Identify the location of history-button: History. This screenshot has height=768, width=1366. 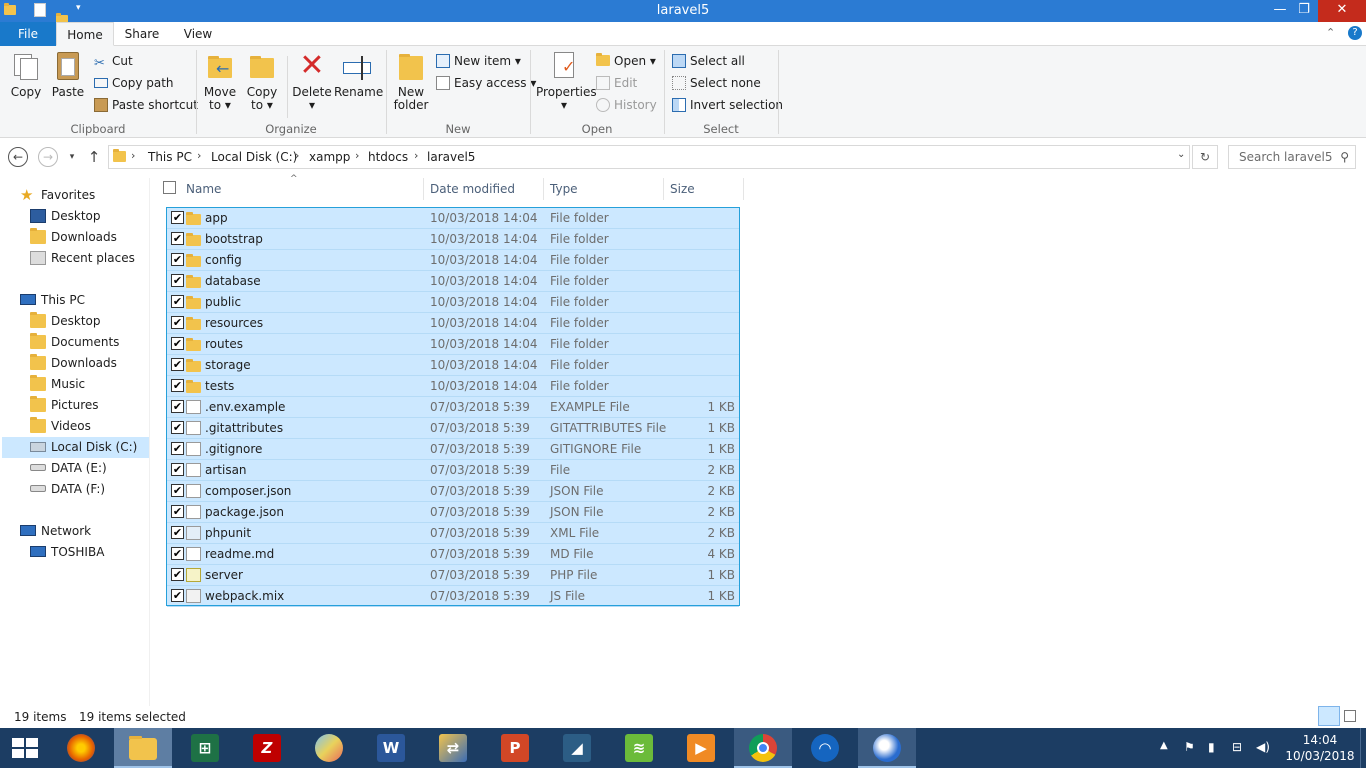
(626, 105).